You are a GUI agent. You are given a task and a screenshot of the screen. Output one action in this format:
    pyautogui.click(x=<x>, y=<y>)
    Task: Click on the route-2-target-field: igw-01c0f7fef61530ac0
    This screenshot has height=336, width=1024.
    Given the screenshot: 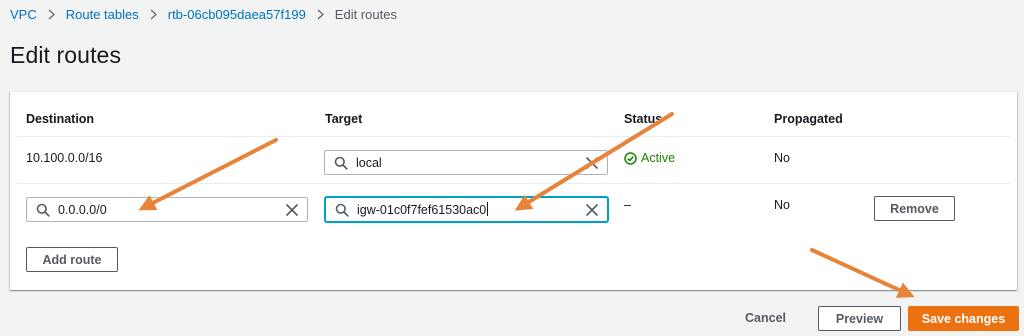 What is the action you would take?
    pyautogui.click(x=466, y=209)
    